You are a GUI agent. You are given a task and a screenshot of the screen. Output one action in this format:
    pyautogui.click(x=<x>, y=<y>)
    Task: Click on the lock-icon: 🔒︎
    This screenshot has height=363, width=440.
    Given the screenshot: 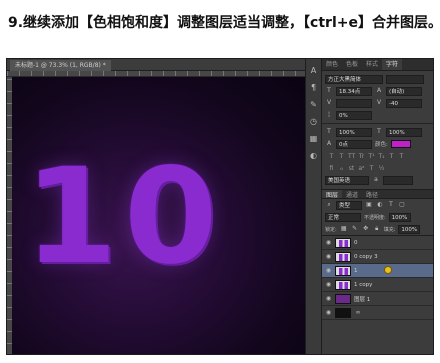 What is the action you would take?
    pyautogui.click(x=377, y=229)
    